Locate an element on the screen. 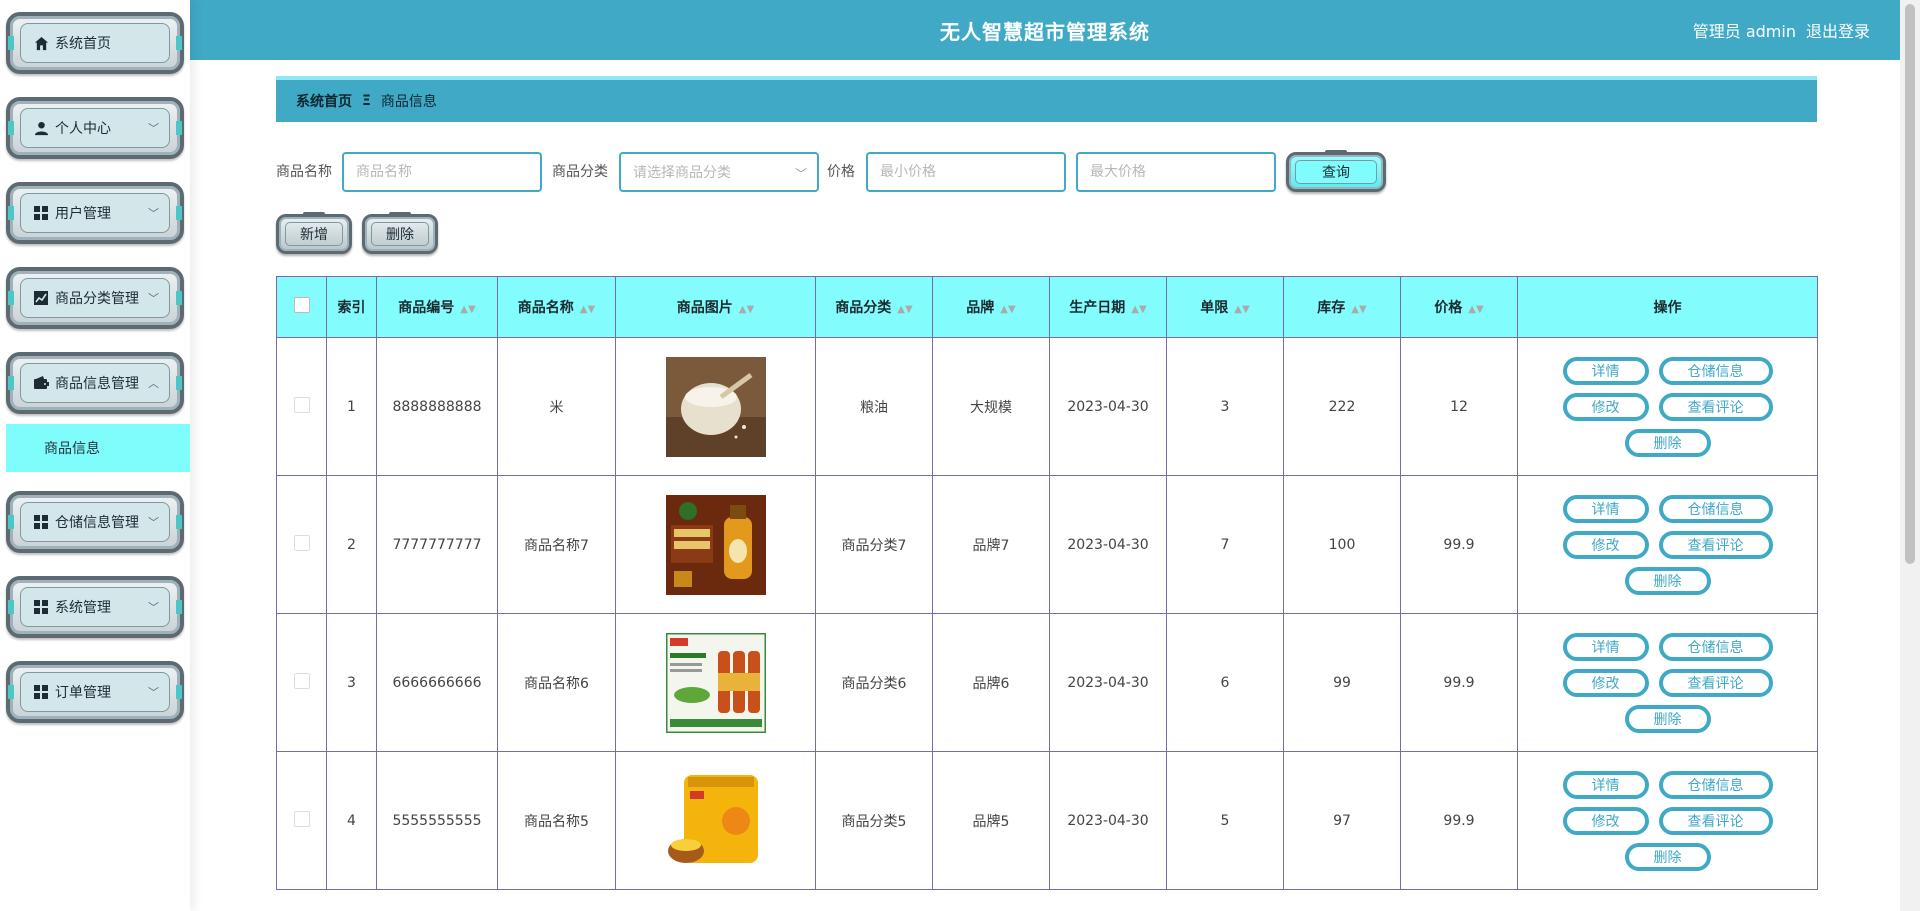 This screenshot has height=911, width=1920. category-select: 请选择商品分类 ﹀ is located at coordinates (719, 172).